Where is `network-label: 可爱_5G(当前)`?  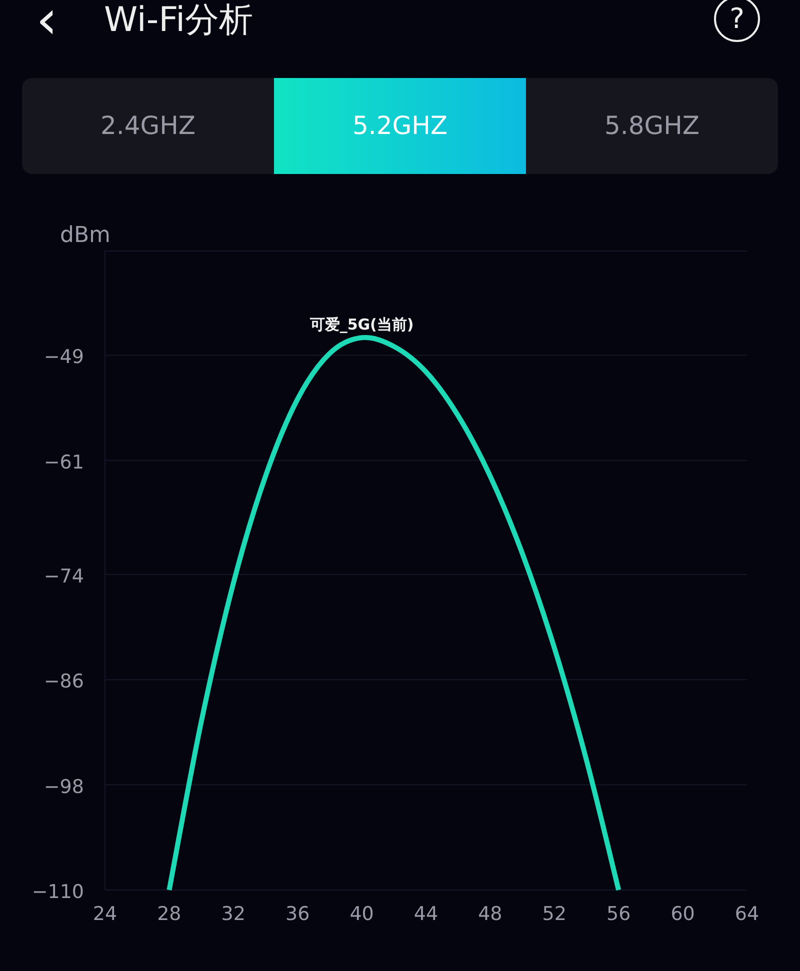 network-label: 可爱_5G(当前) is located at coordinates (362, 325).